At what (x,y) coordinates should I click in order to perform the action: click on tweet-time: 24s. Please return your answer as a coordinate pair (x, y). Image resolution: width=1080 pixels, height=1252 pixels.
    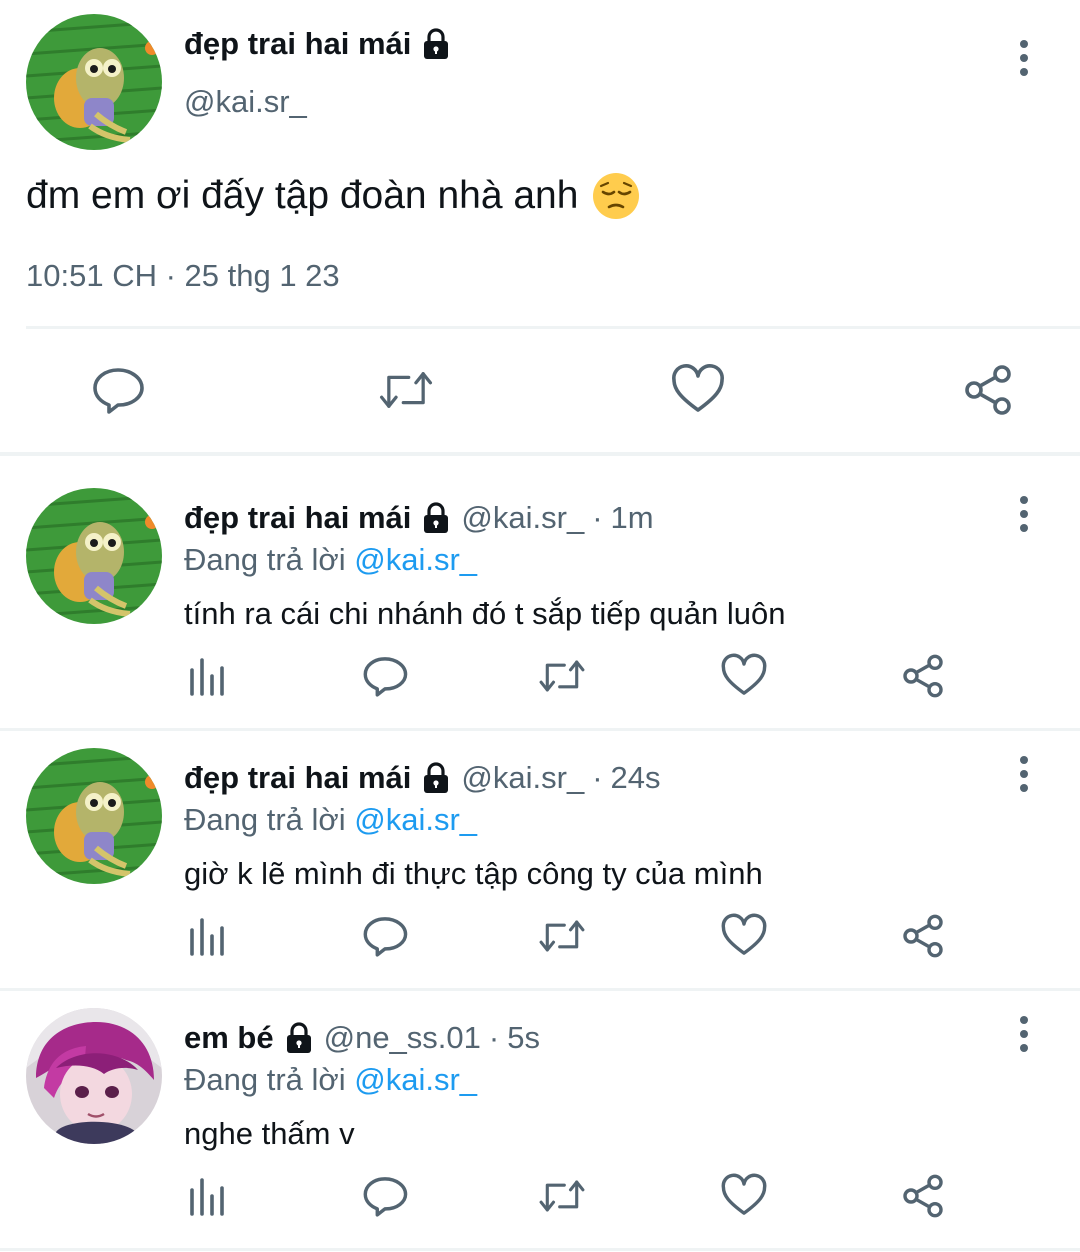
    Looking at the image, I should click on (636, 778).